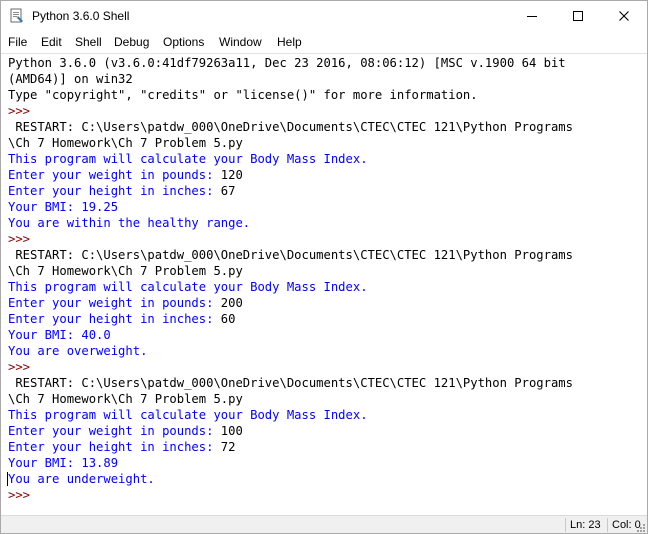 Image resolution: width=648 pixels, height=534 pixels. I want to click on user-input-text: 67, so click(228, 191).